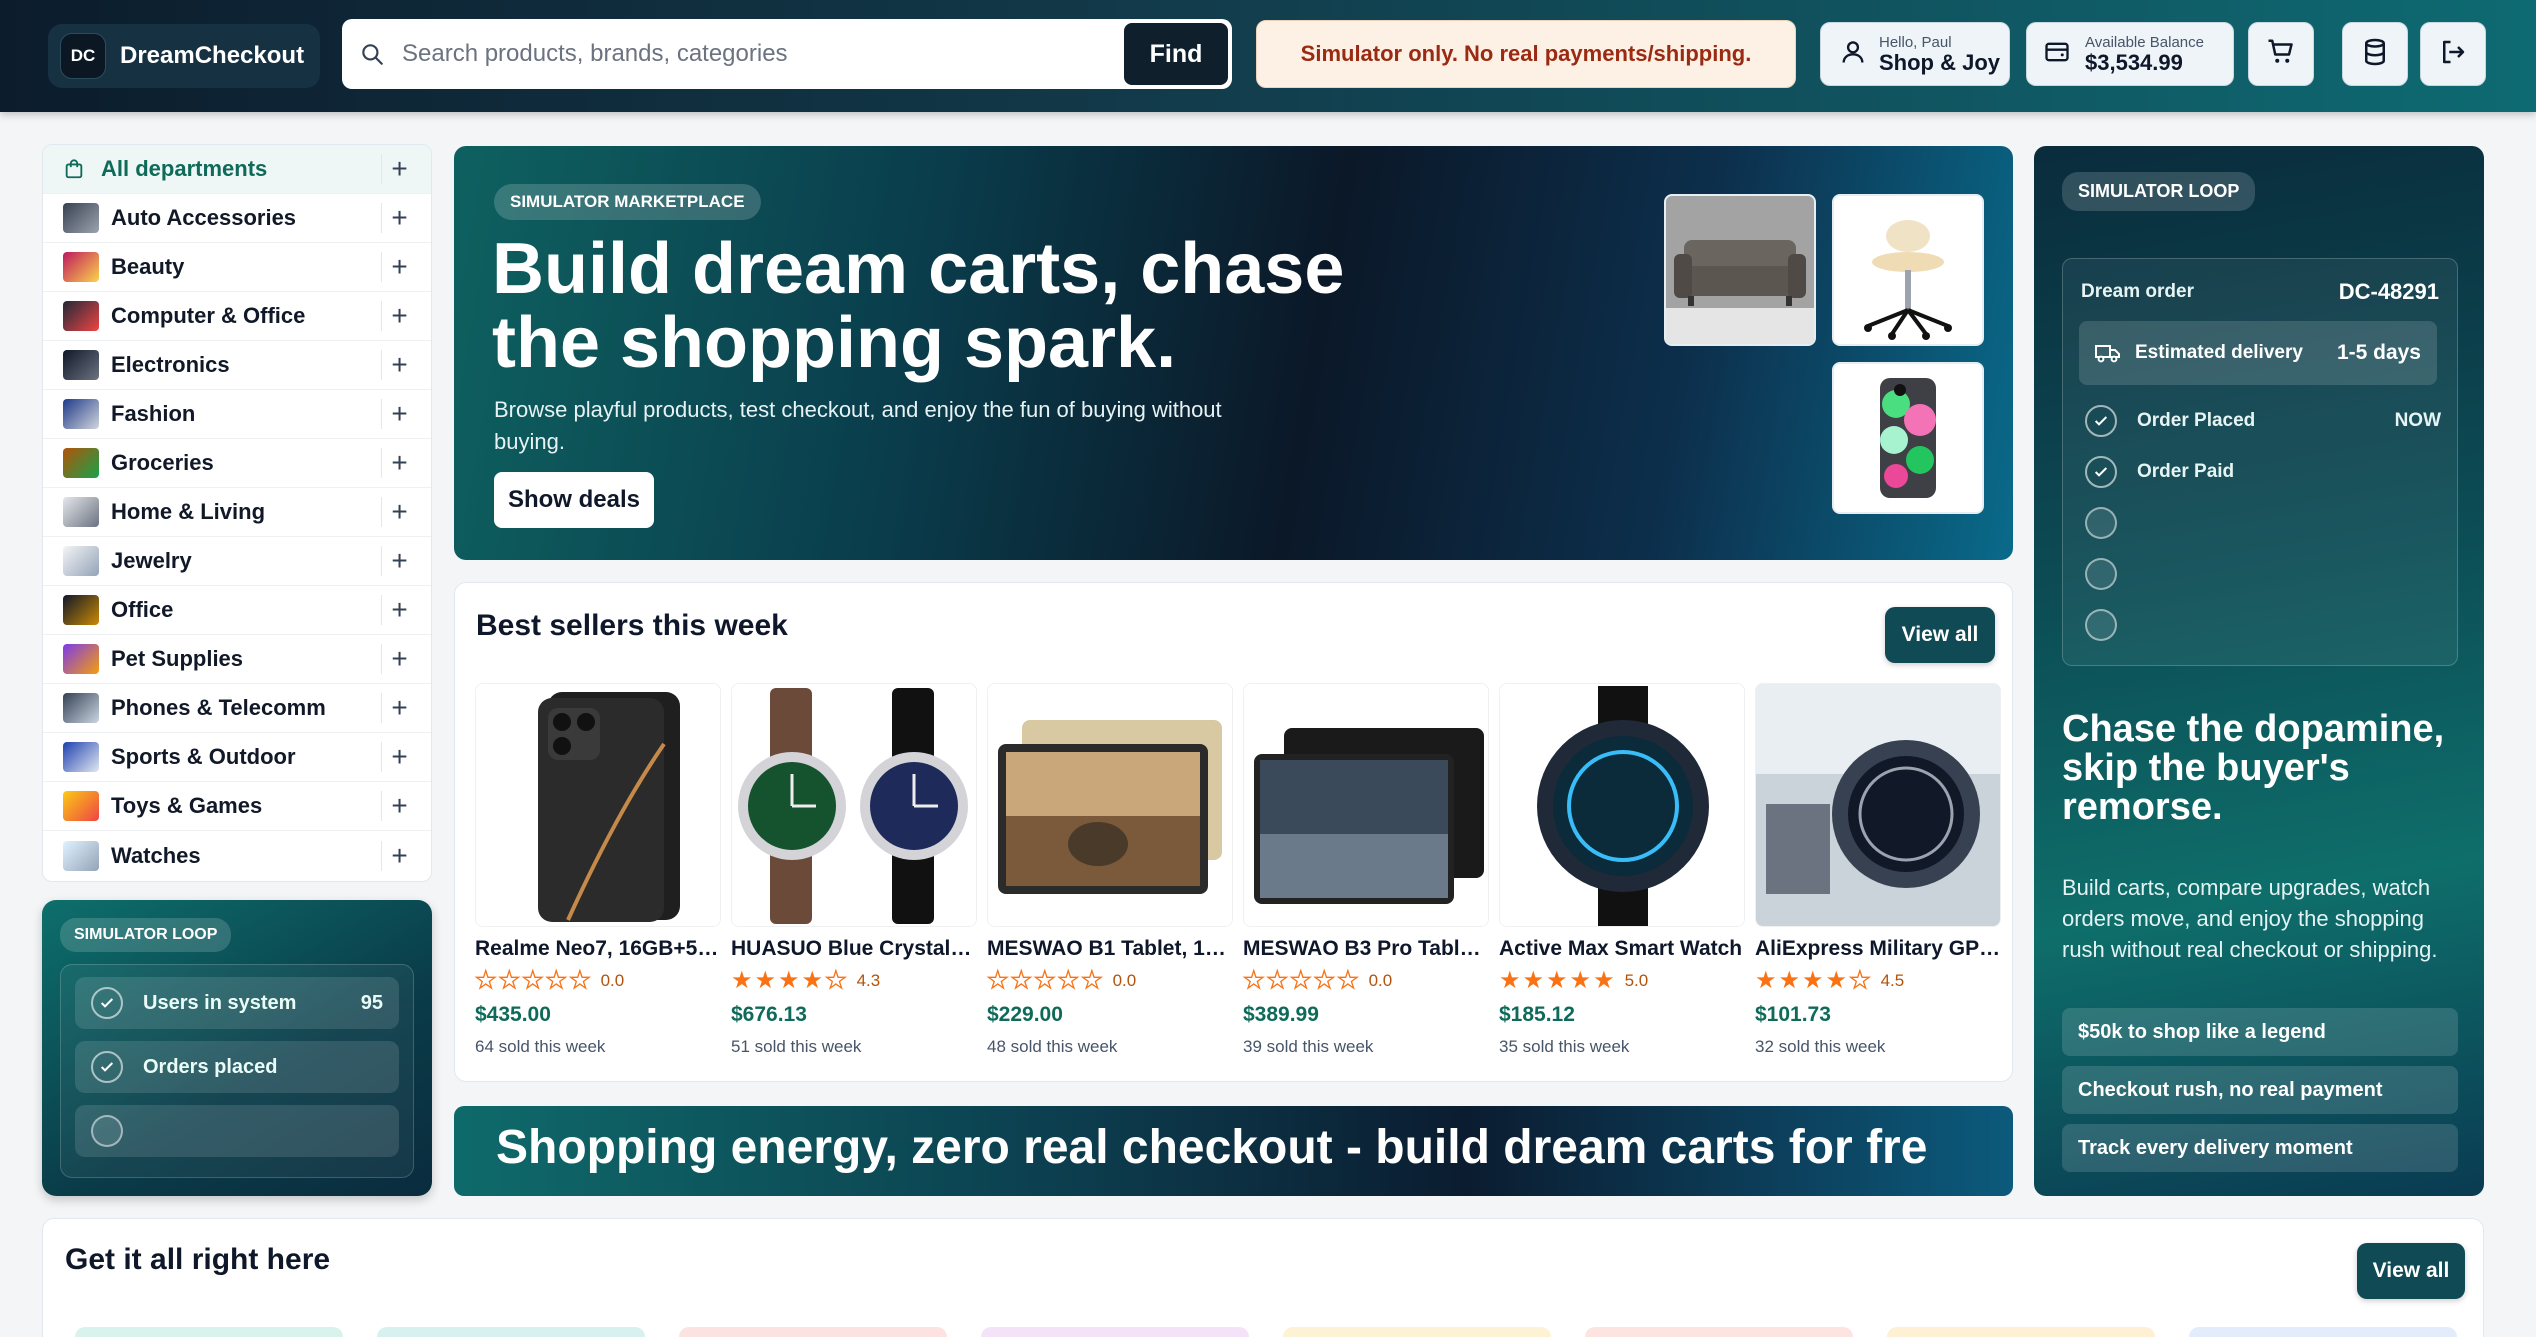  I want to click on sidebar-item-jewelry: Jewelry +, so click(237, 561).